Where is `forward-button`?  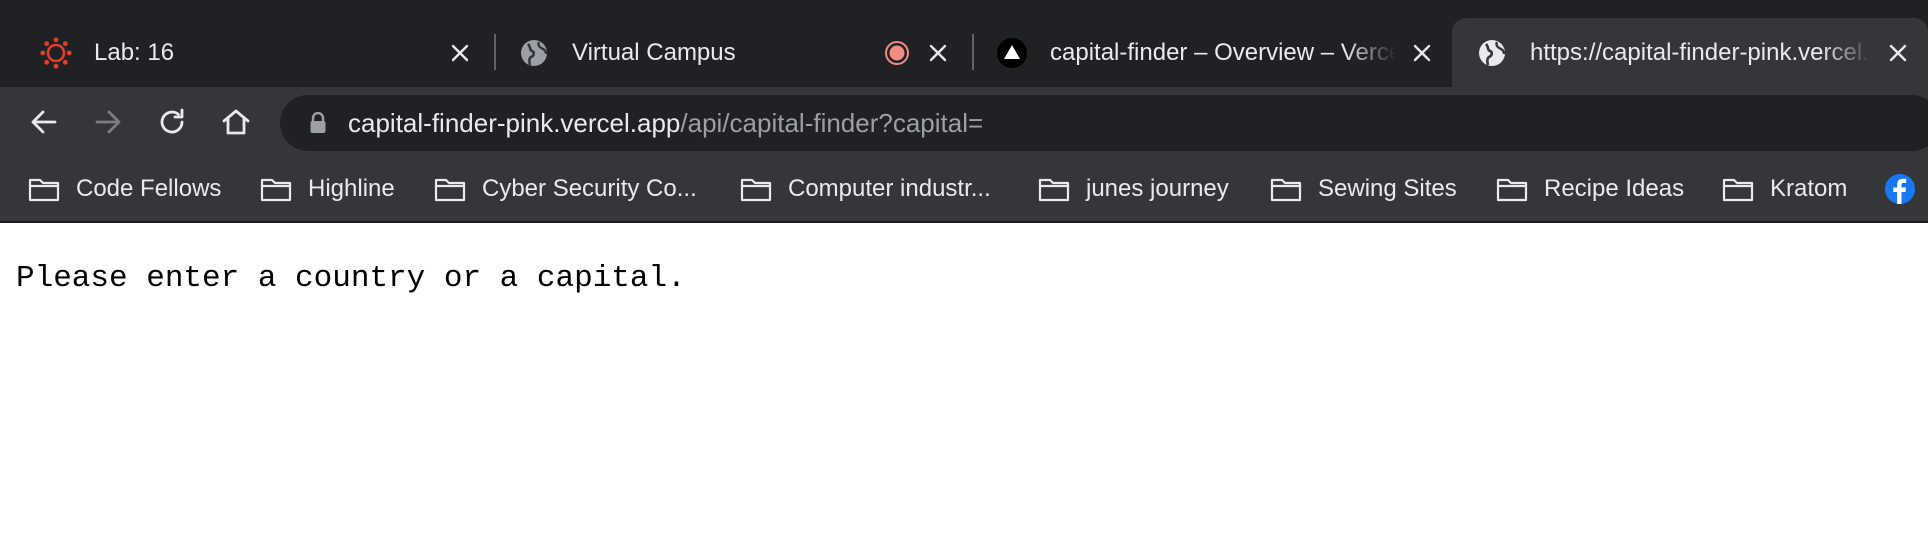
forward-button is located at coordinates (108, 122).